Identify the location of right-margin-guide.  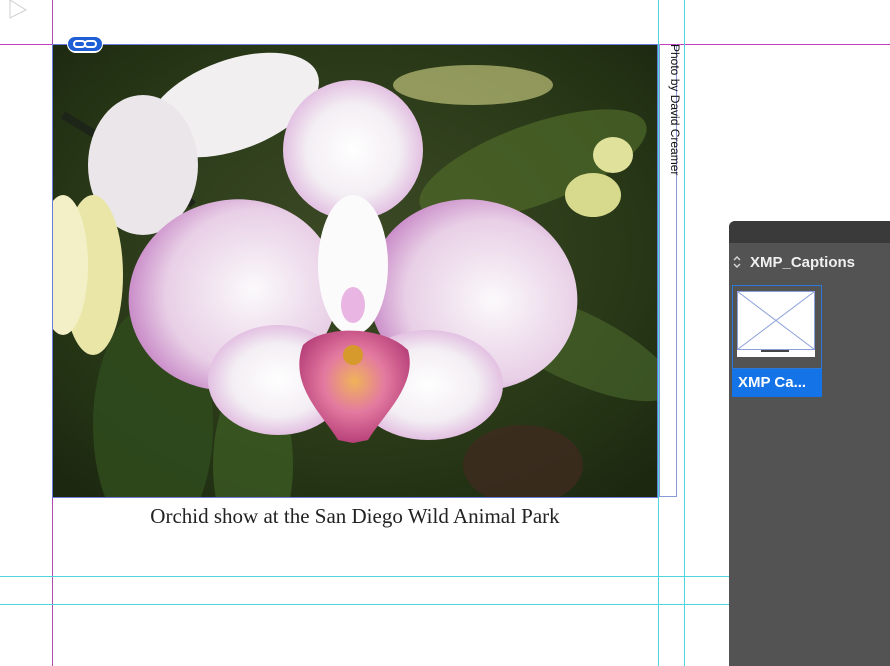
(684, 333).